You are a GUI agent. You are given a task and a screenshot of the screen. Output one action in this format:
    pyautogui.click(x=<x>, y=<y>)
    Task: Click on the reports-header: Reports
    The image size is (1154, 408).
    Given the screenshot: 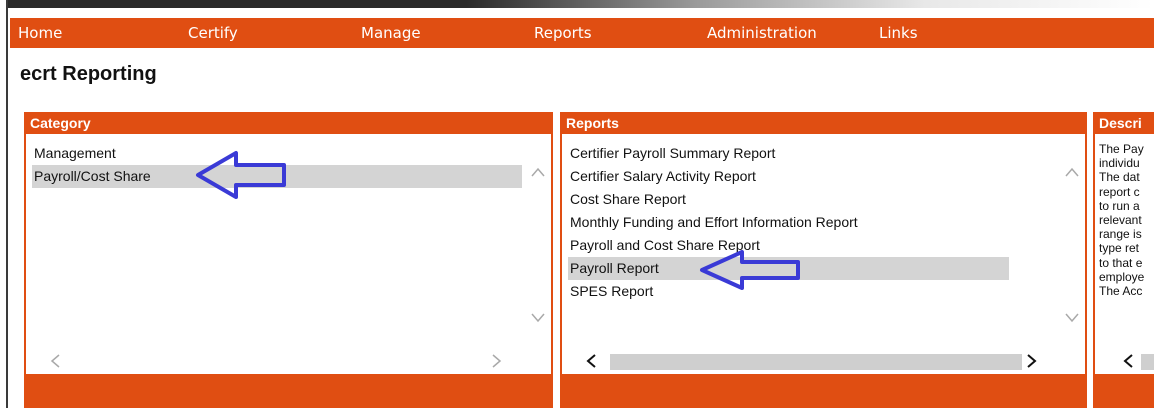 What is the action you would take?
    pyautogui.click(x=823, y=123)
    